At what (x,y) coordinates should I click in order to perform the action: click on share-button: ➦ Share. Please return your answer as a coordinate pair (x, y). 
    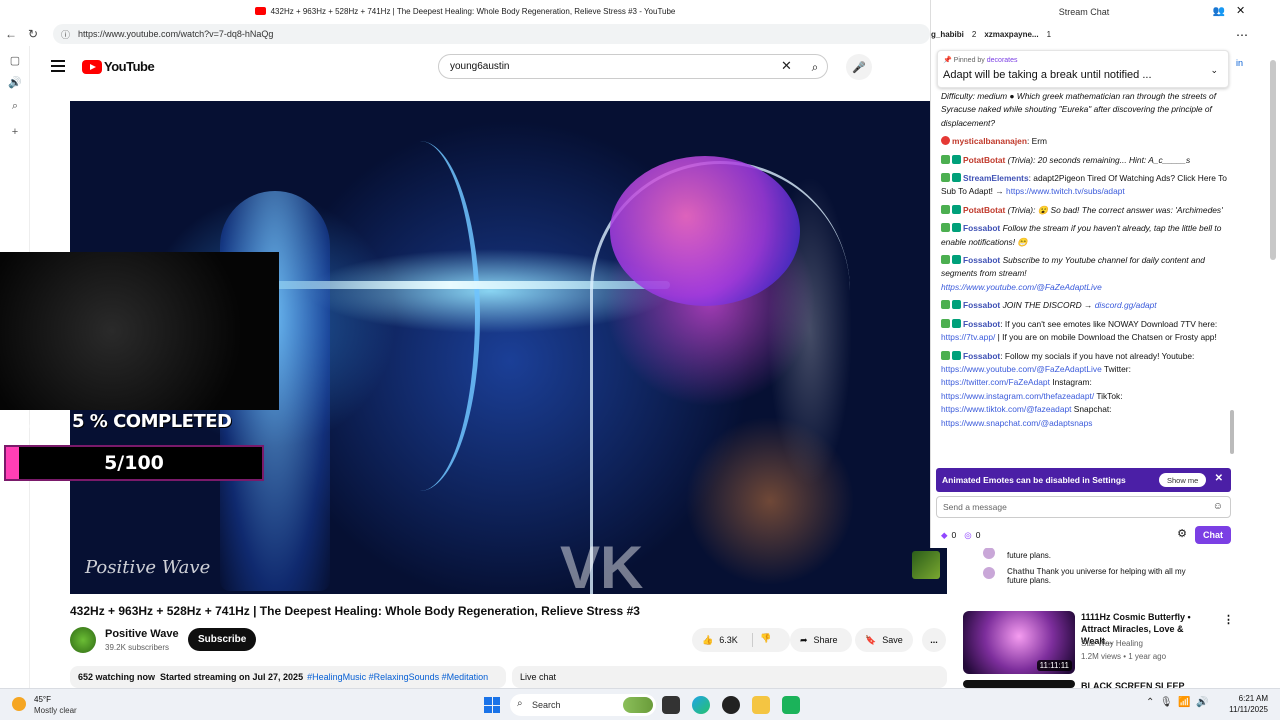
    Looking at the image, I should click on (821, 640).